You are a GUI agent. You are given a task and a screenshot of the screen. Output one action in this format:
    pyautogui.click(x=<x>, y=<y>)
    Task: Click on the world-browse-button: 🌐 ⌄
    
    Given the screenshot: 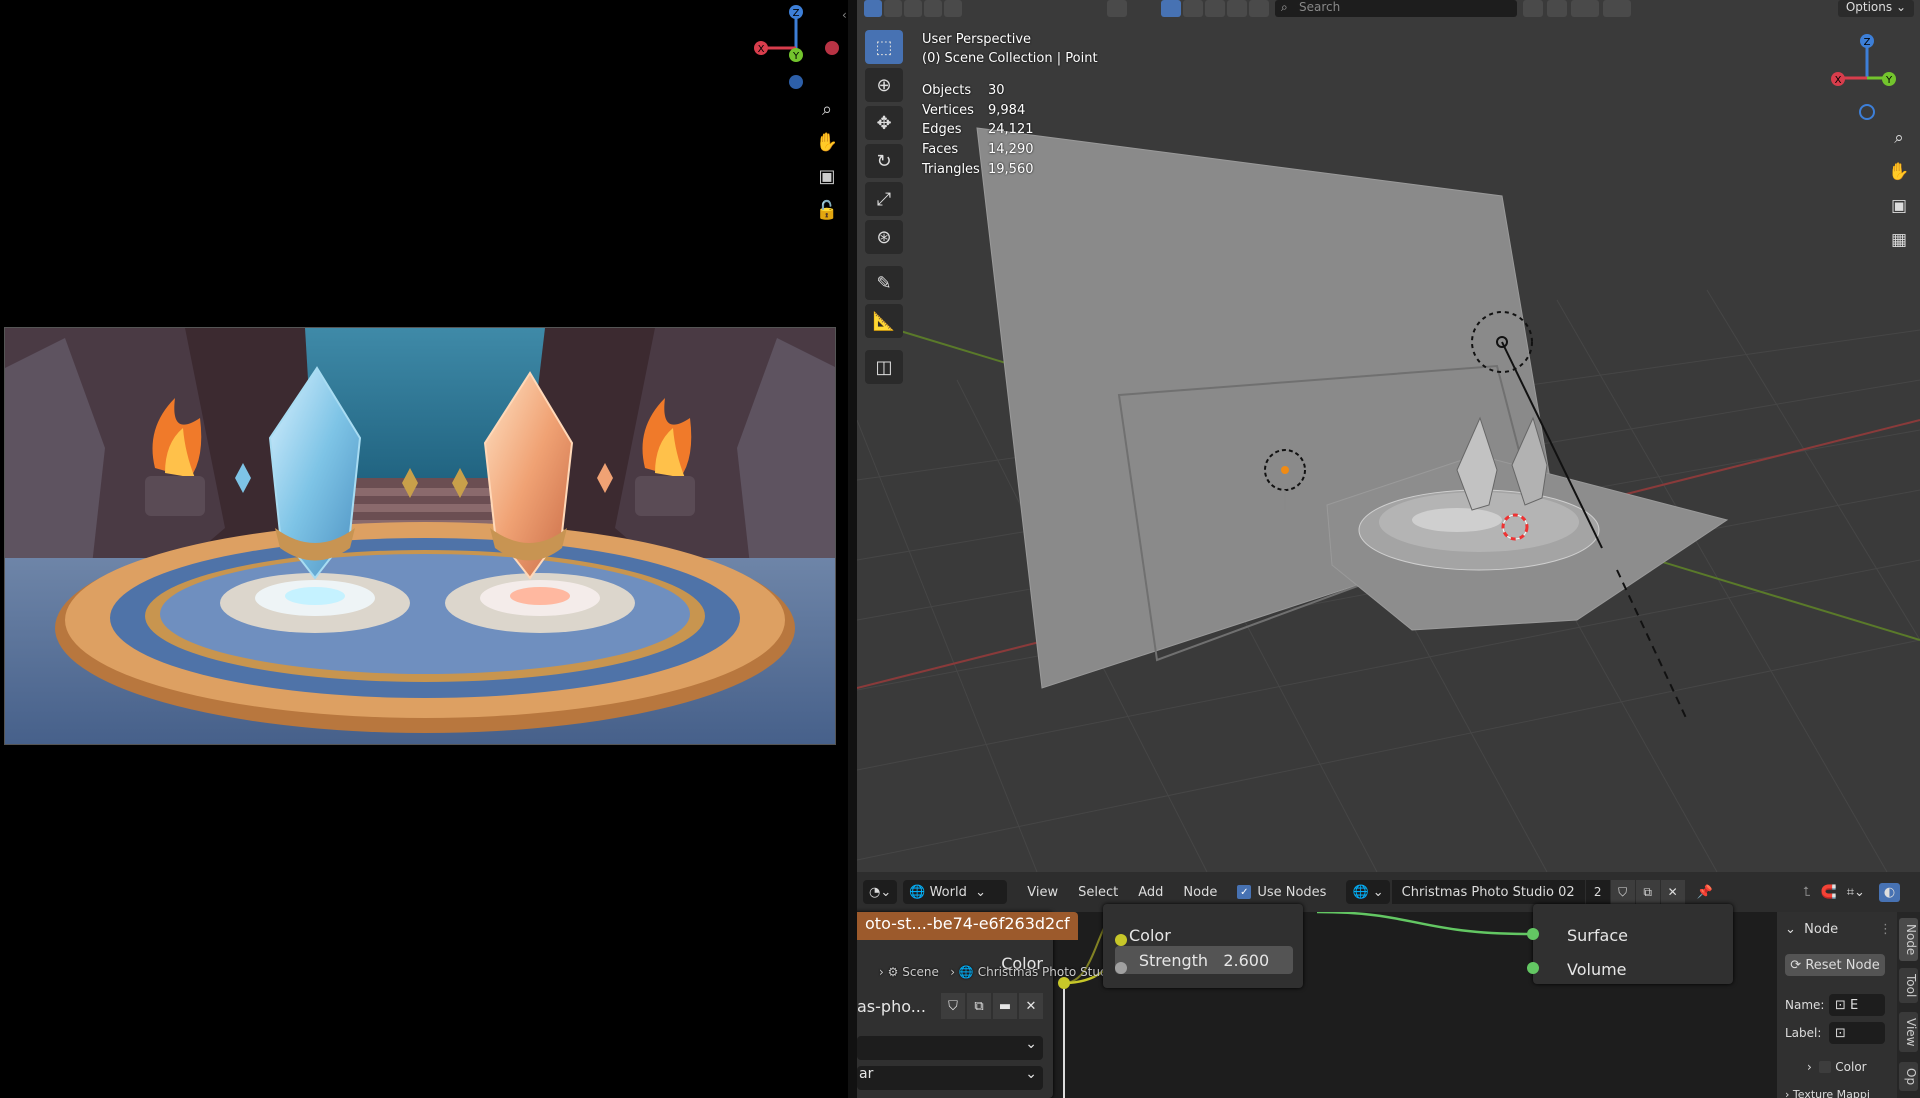 What is the action you would take?
    pyautogui.click(x=1368, y=892)
    